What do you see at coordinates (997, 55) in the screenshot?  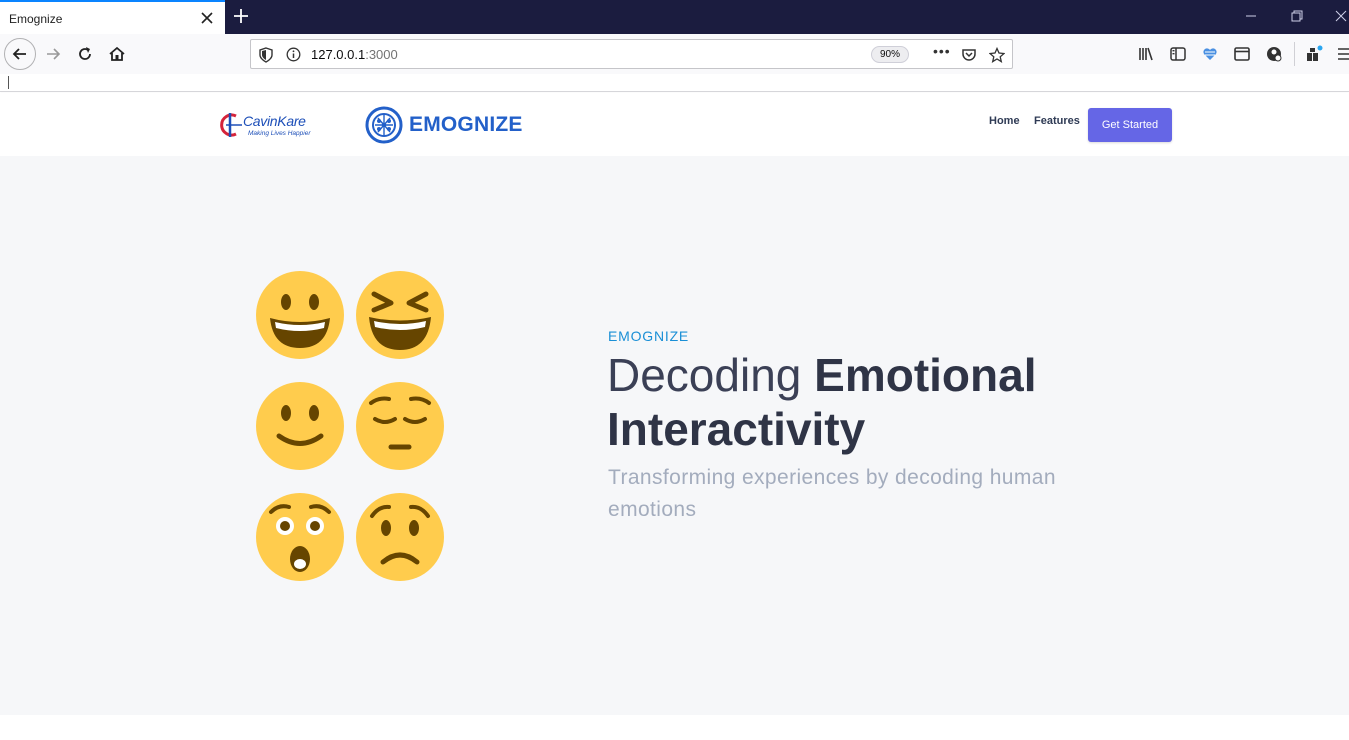 I see `bookmark-star-icon` at bounding box center [997, 55].